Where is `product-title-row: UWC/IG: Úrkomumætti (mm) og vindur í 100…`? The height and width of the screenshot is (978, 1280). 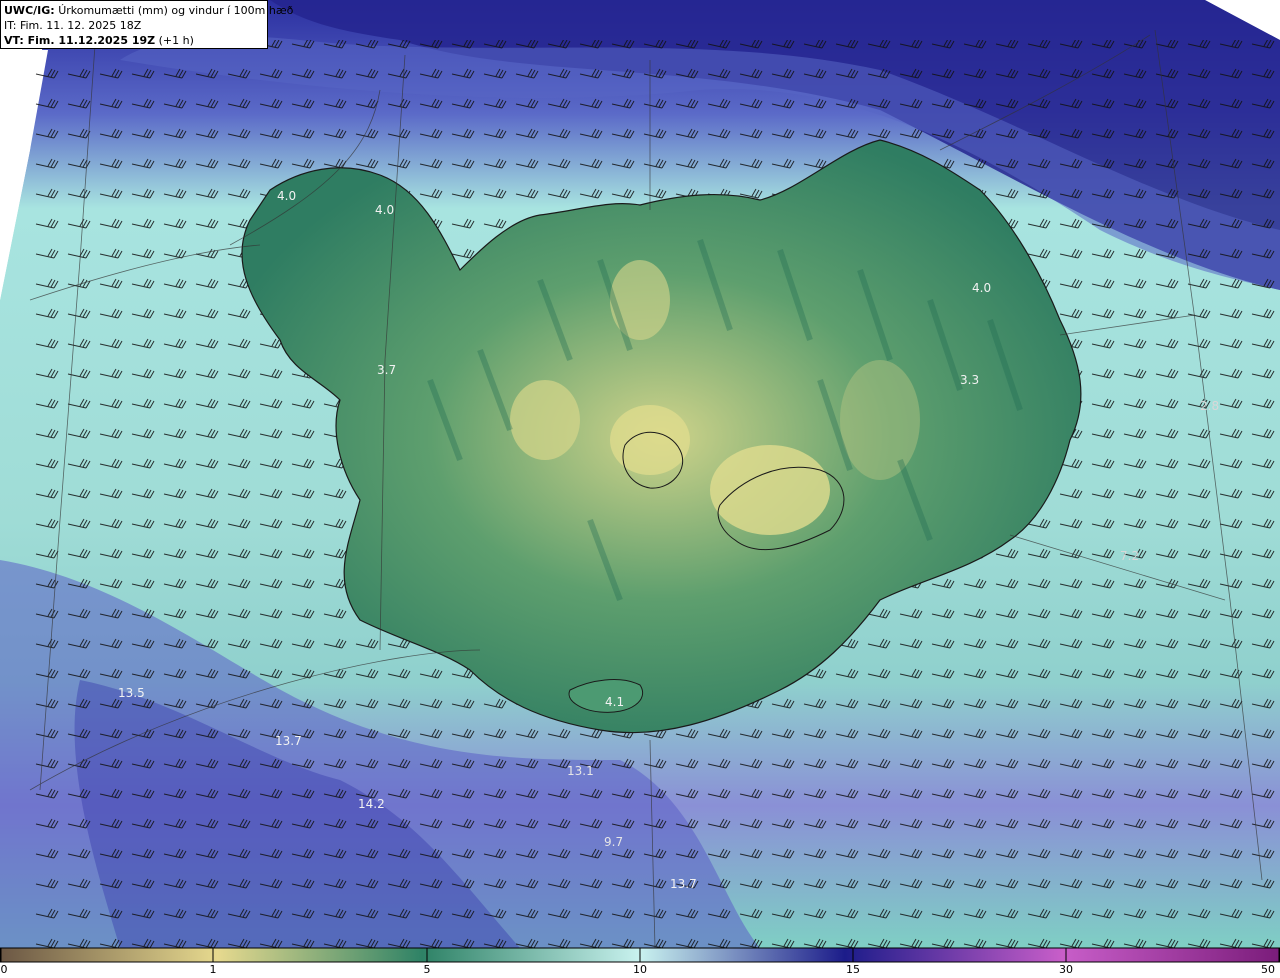 product-title-row: UWC/IG: Úrkomumætti (mm) og vindur í 100… is located at coordinates (148, 10).